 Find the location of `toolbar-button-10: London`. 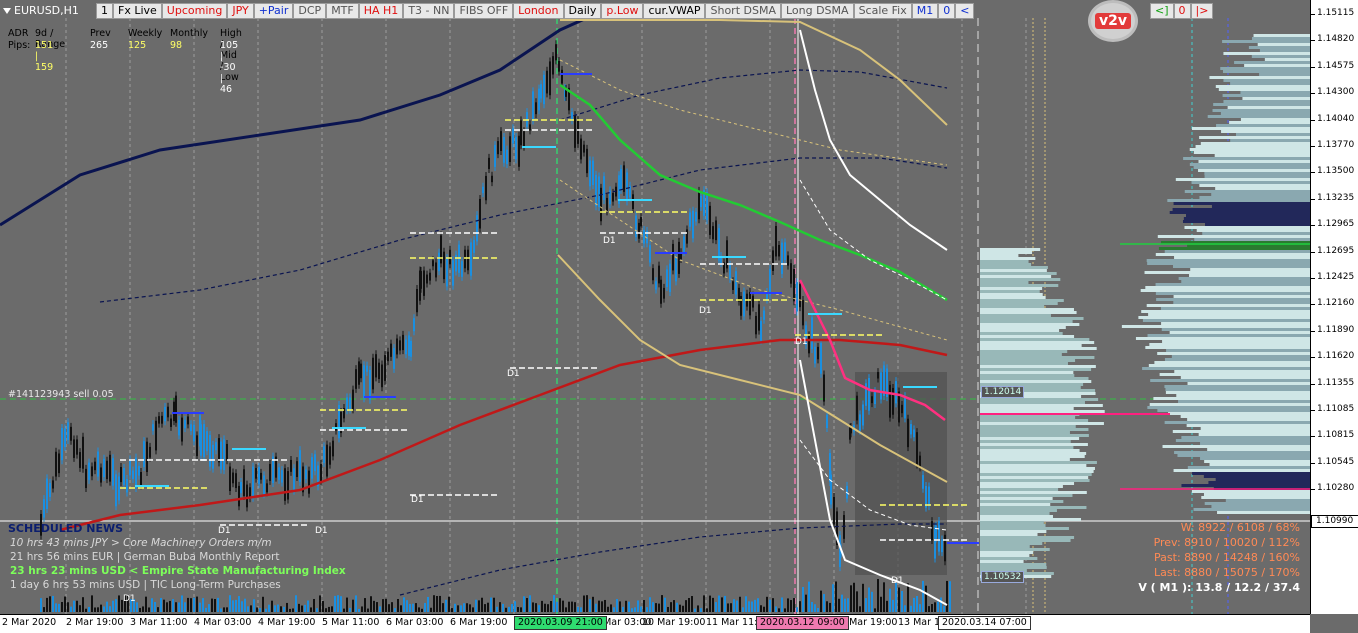

toolbar-button-10: London is located at coordinates (538, 11).